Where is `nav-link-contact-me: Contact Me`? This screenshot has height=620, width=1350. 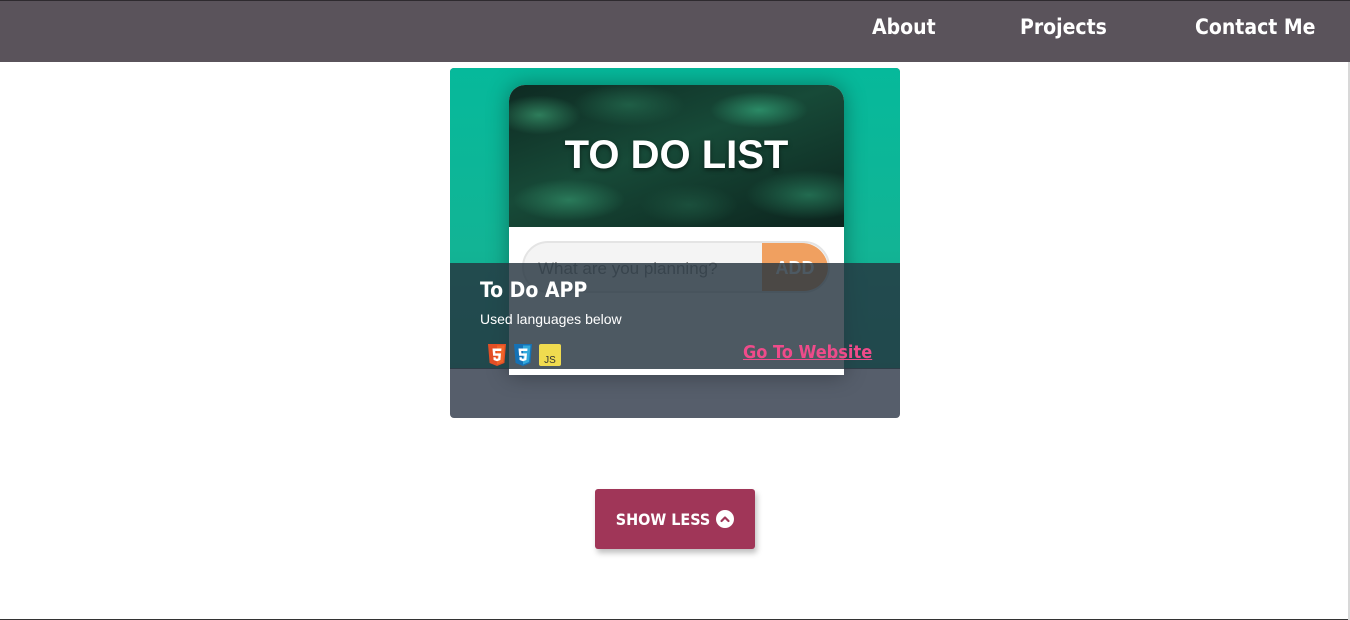
nav-link-contact-me: Contact Me is located at coordinates (1255, 27).